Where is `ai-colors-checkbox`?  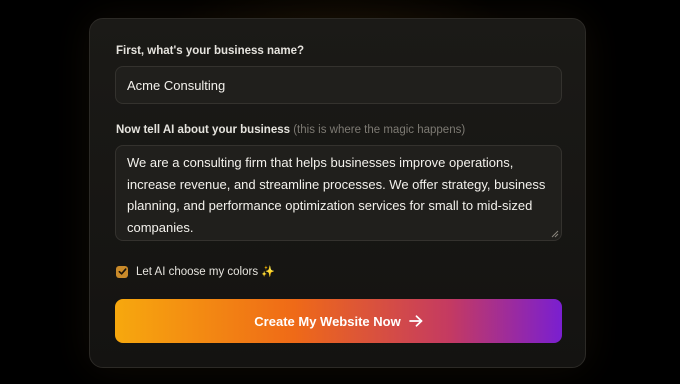 ai-colors-checkbox is located at coordinates (122, 271).